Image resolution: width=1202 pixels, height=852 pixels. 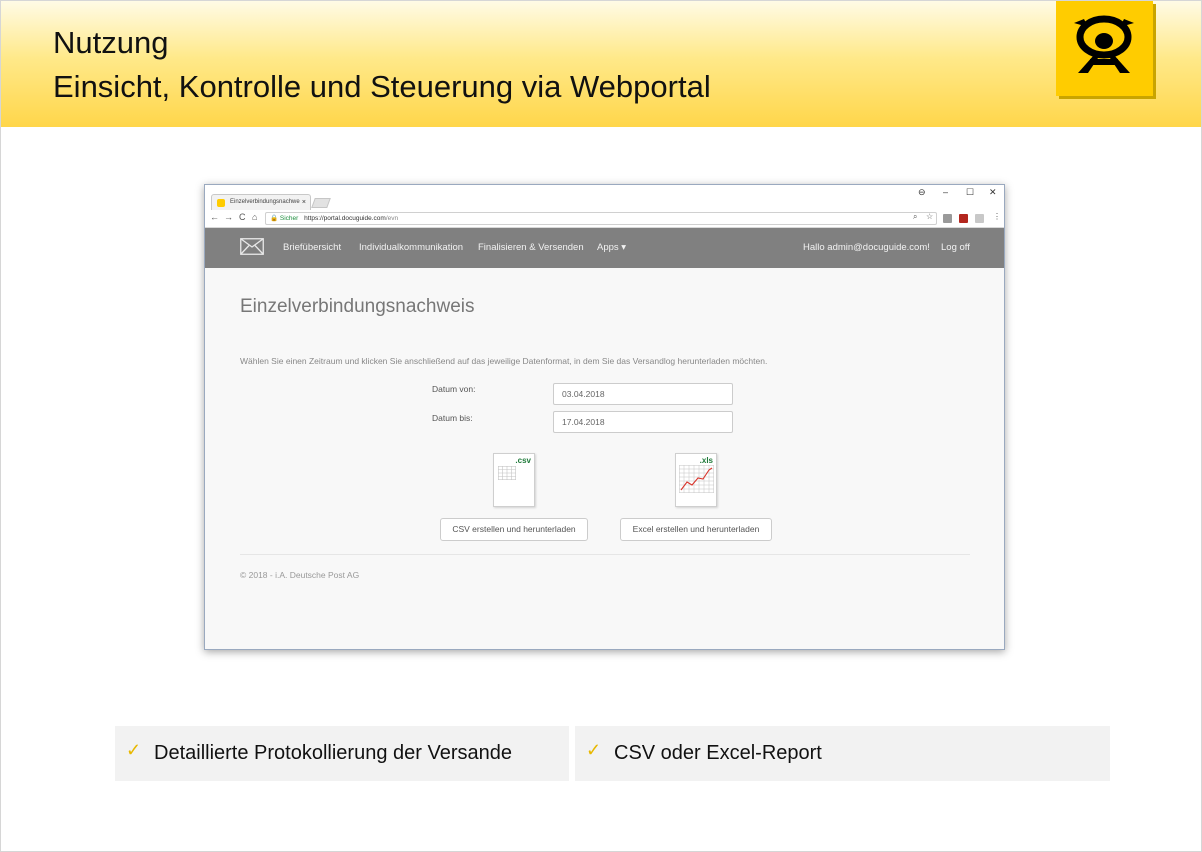 What do you see at coordinates (345, 218) in the screenshot?
I see `url-main: https://portal.docuguide.com` at bounding box center [345, 218].